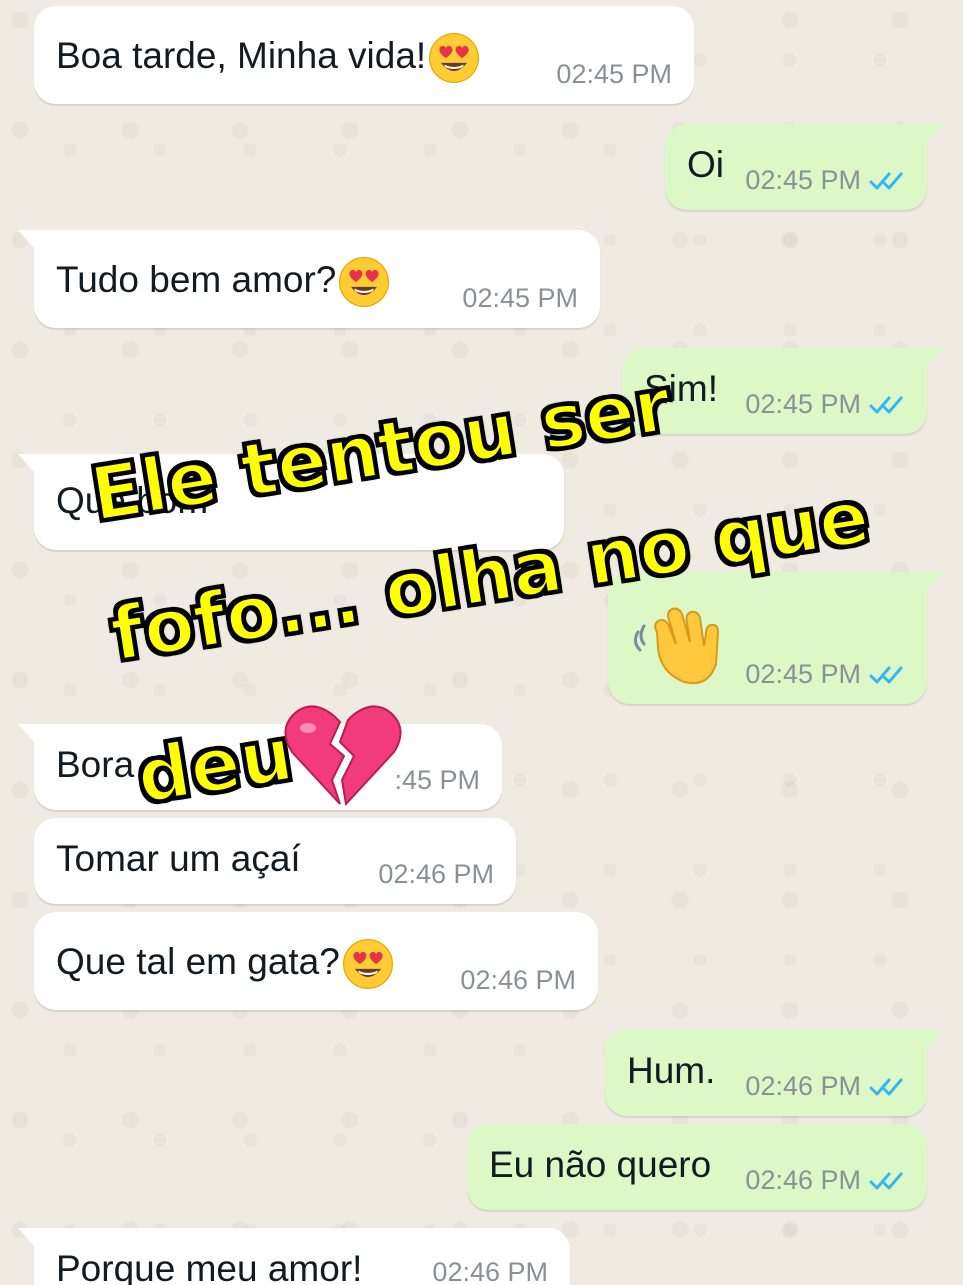  What do you see at coordinates (681, 388) in the screenshot?
I see `message-text: Sim!` at bounding box center [681, 388].